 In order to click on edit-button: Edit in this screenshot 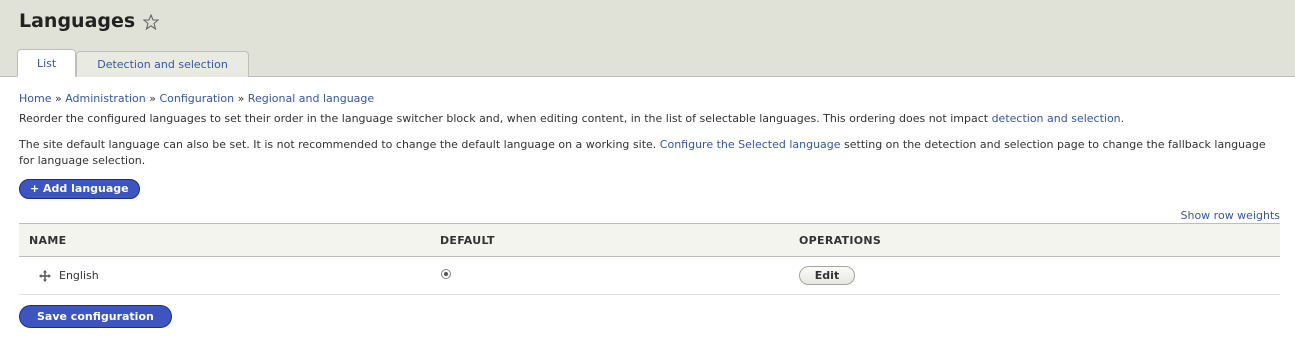, I will do `click(827, 275)`.